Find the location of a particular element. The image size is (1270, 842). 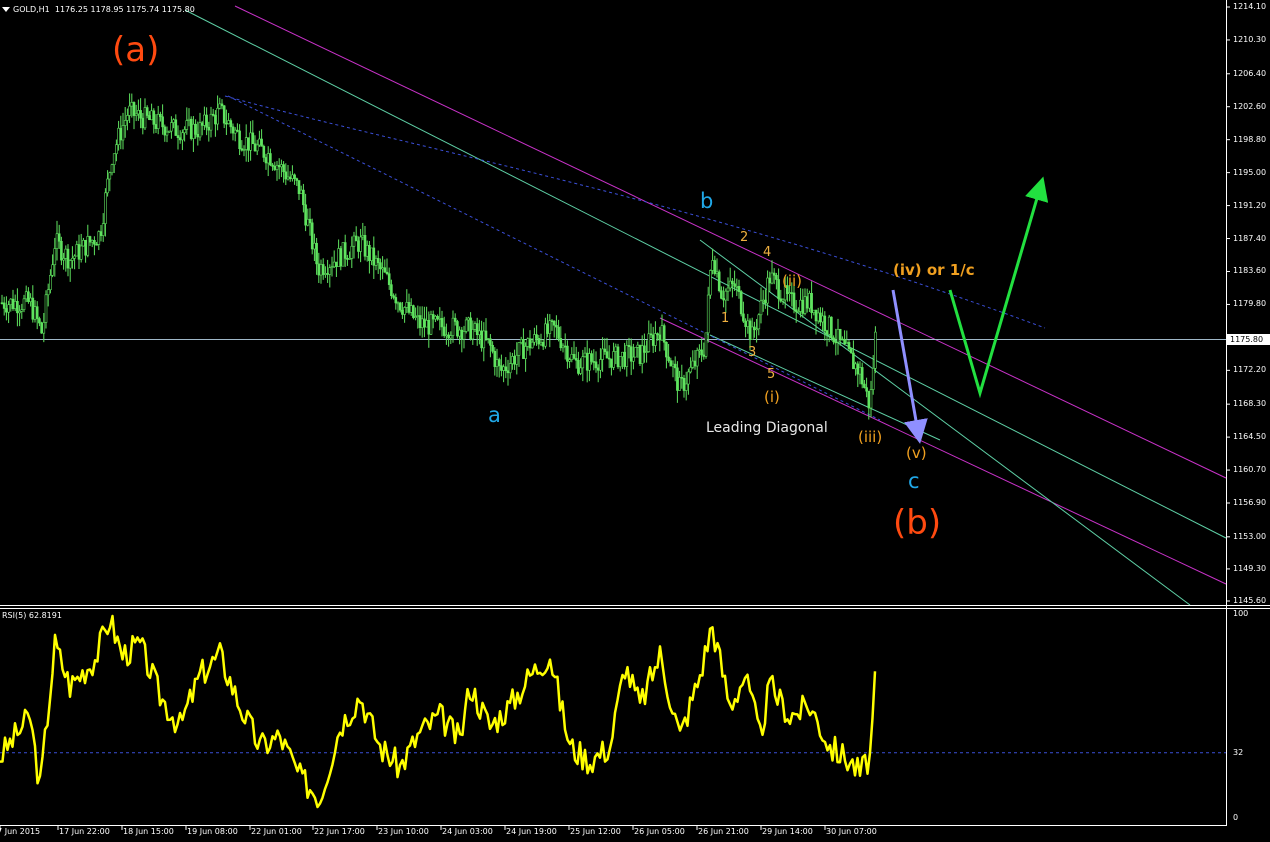

wave-label-b-big: (b) is located at coordinates (917, 523).